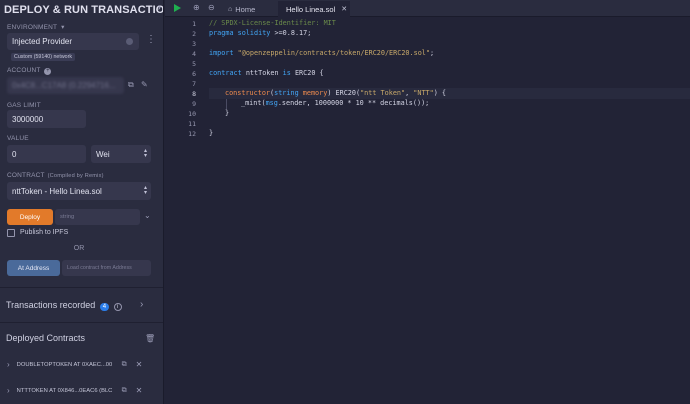 This screenshot has height=404, width=690. Describe the element at coordinates (147, 216) in the screenshot. I see `chevron-down-icon: ⌄` at that location.